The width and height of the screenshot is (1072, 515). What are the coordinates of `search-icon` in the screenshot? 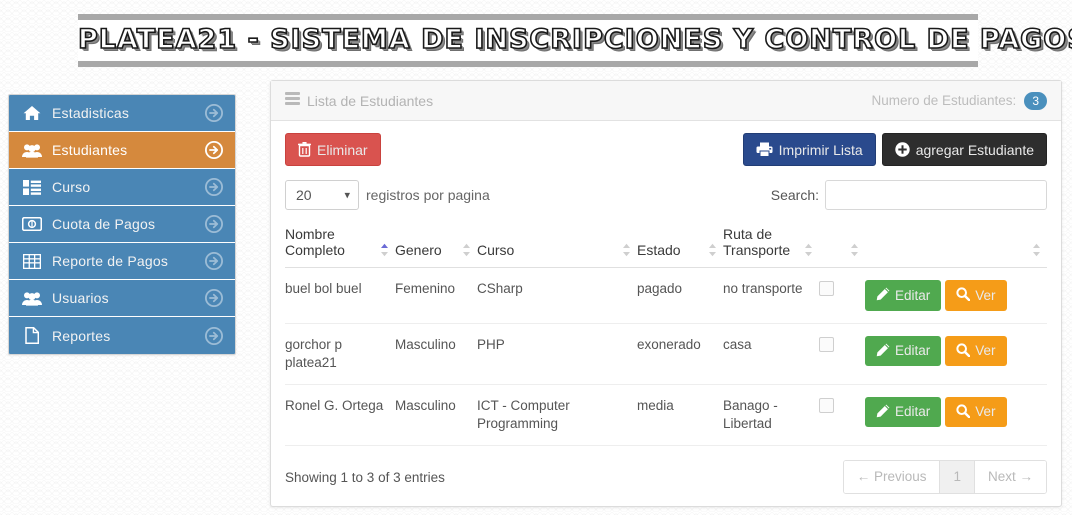 It's located at (963, 351).